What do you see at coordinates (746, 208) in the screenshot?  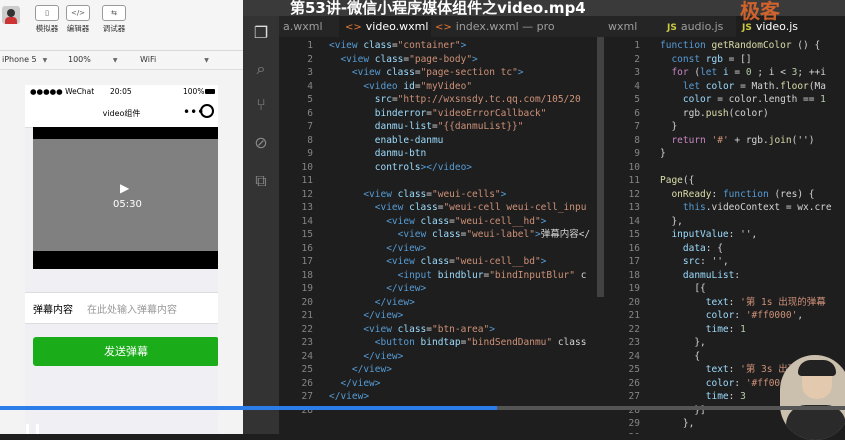 I see `code-line: this.videoContext = wx.cre` at bounding box center [746, 208].